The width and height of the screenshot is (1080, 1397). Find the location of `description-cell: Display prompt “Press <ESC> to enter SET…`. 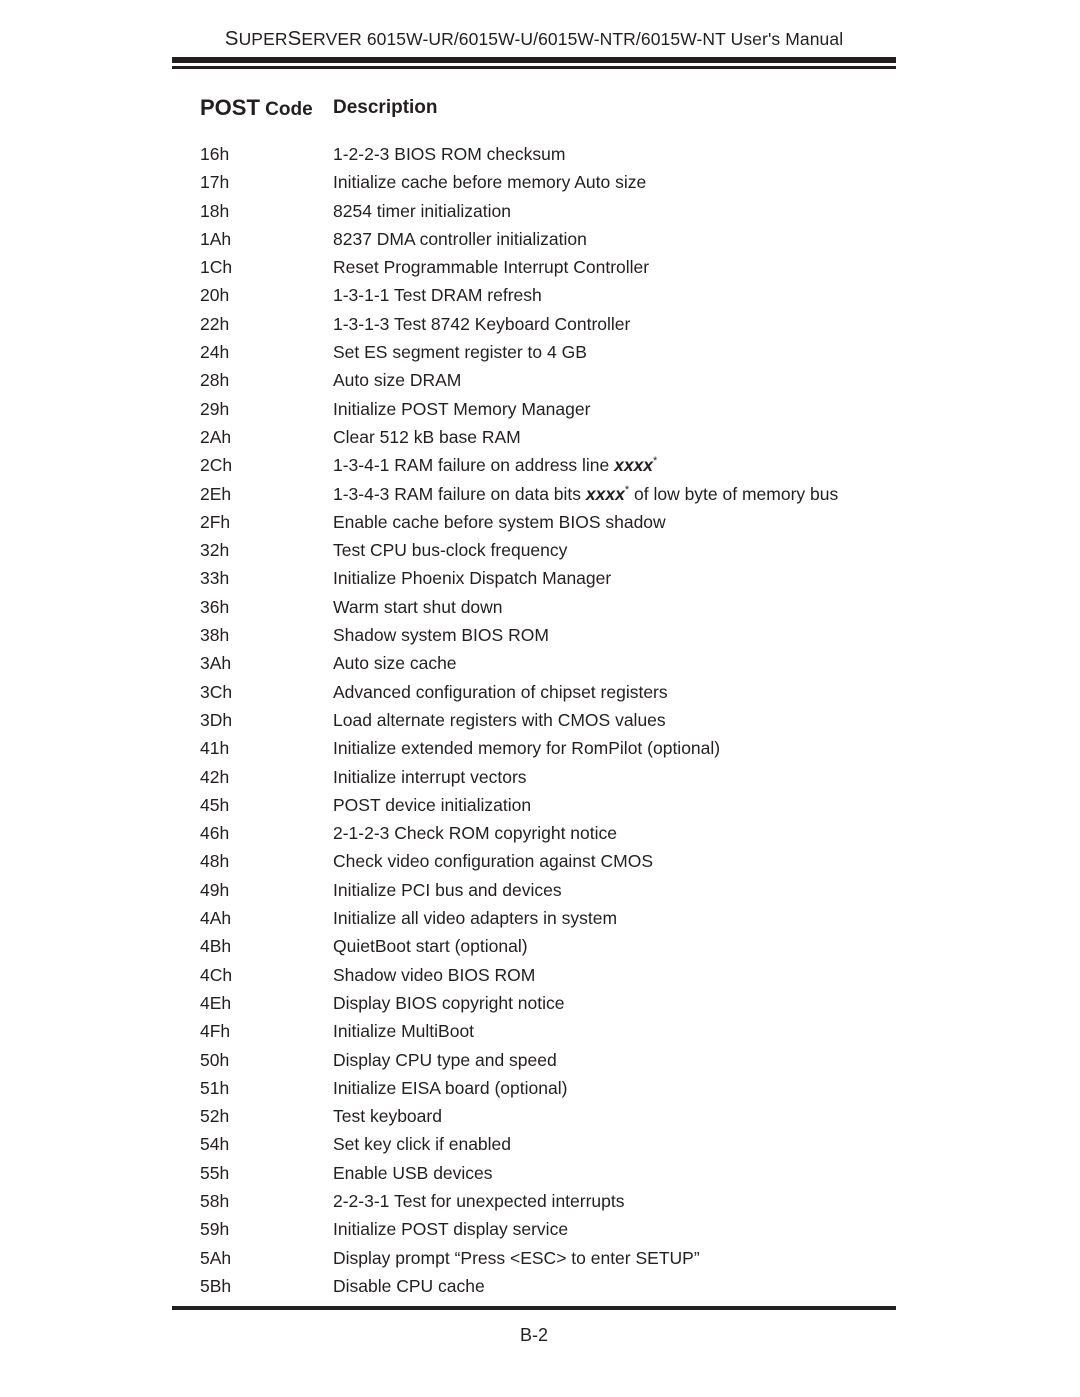

description-cell: Display prompt “Press <ESC> to enter SET… is located at coordinates (516, 1257).